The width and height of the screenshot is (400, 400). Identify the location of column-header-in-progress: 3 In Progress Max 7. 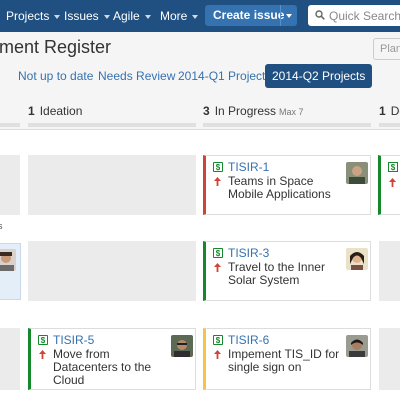
(253, 111).